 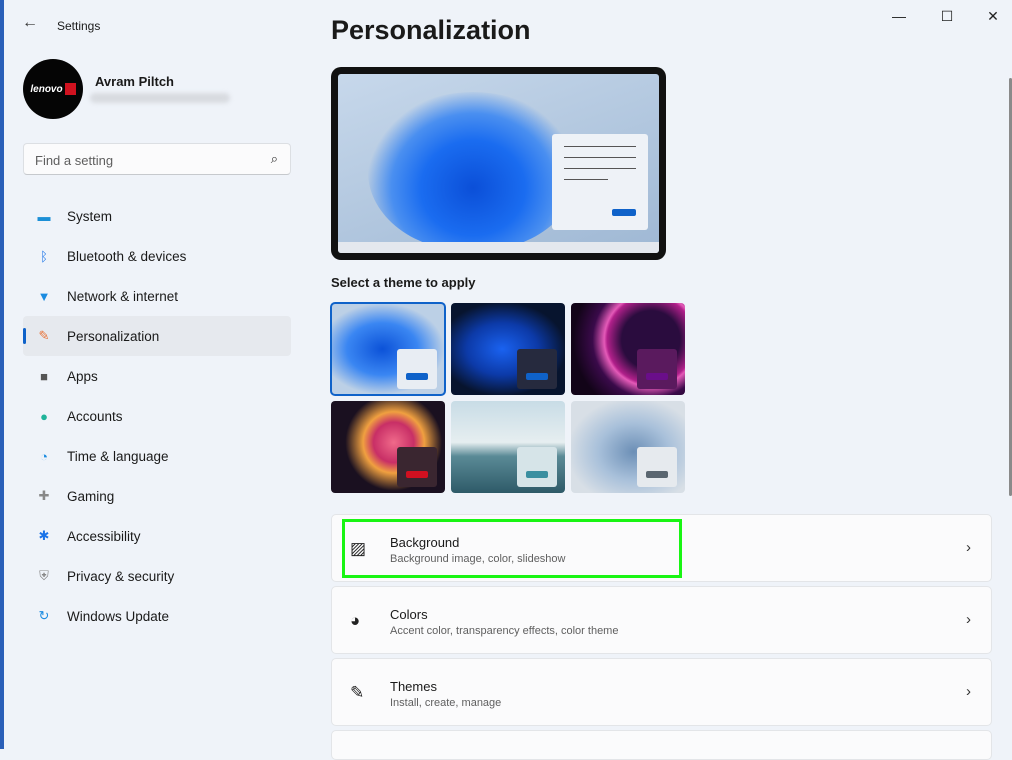 I want to click on theme-sunrise, so click(x=508, y=447).